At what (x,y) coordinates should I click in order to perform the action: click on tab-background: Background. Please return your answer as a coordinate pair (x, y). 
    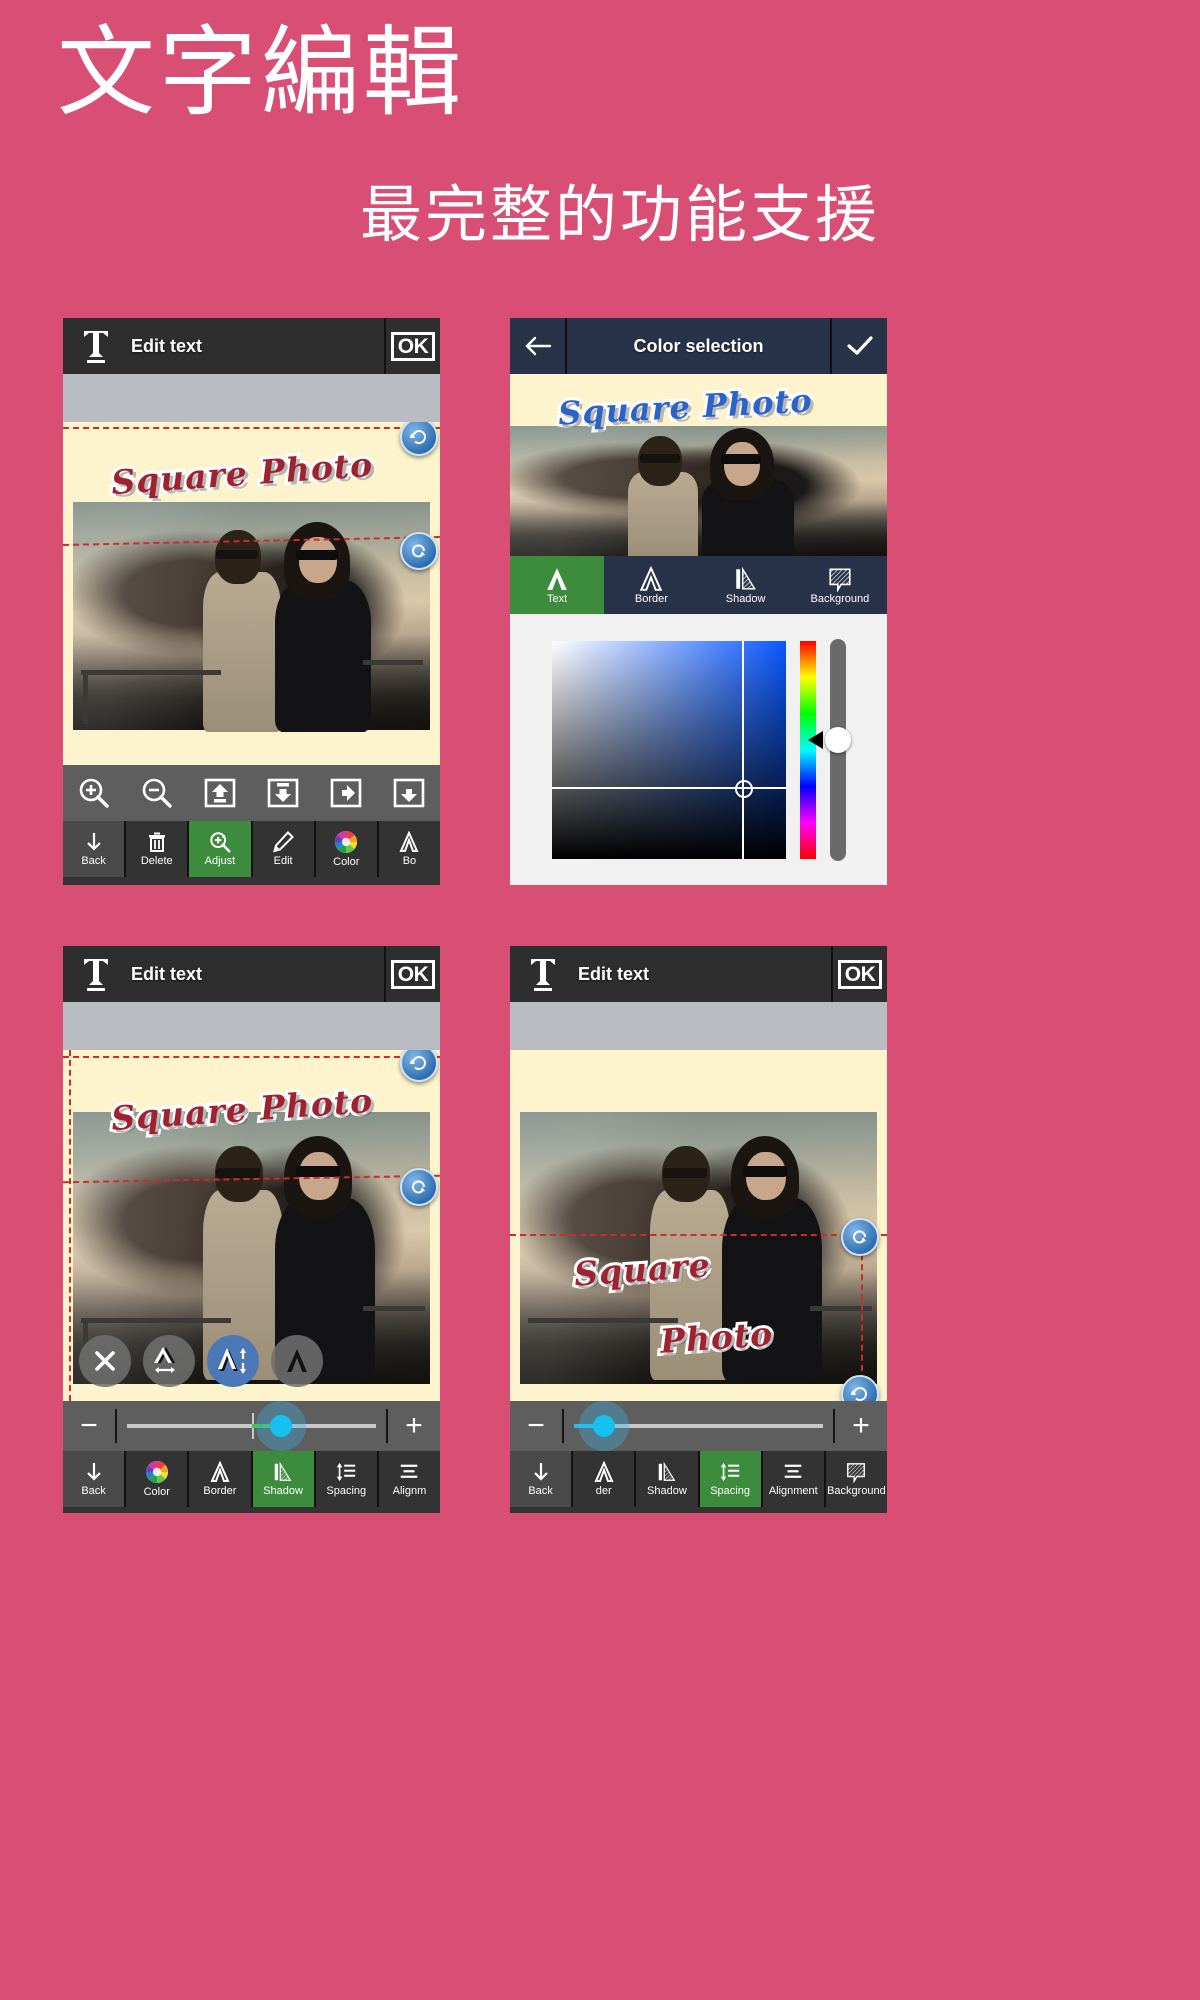
    Looking at the image, I should click on (840, 585).